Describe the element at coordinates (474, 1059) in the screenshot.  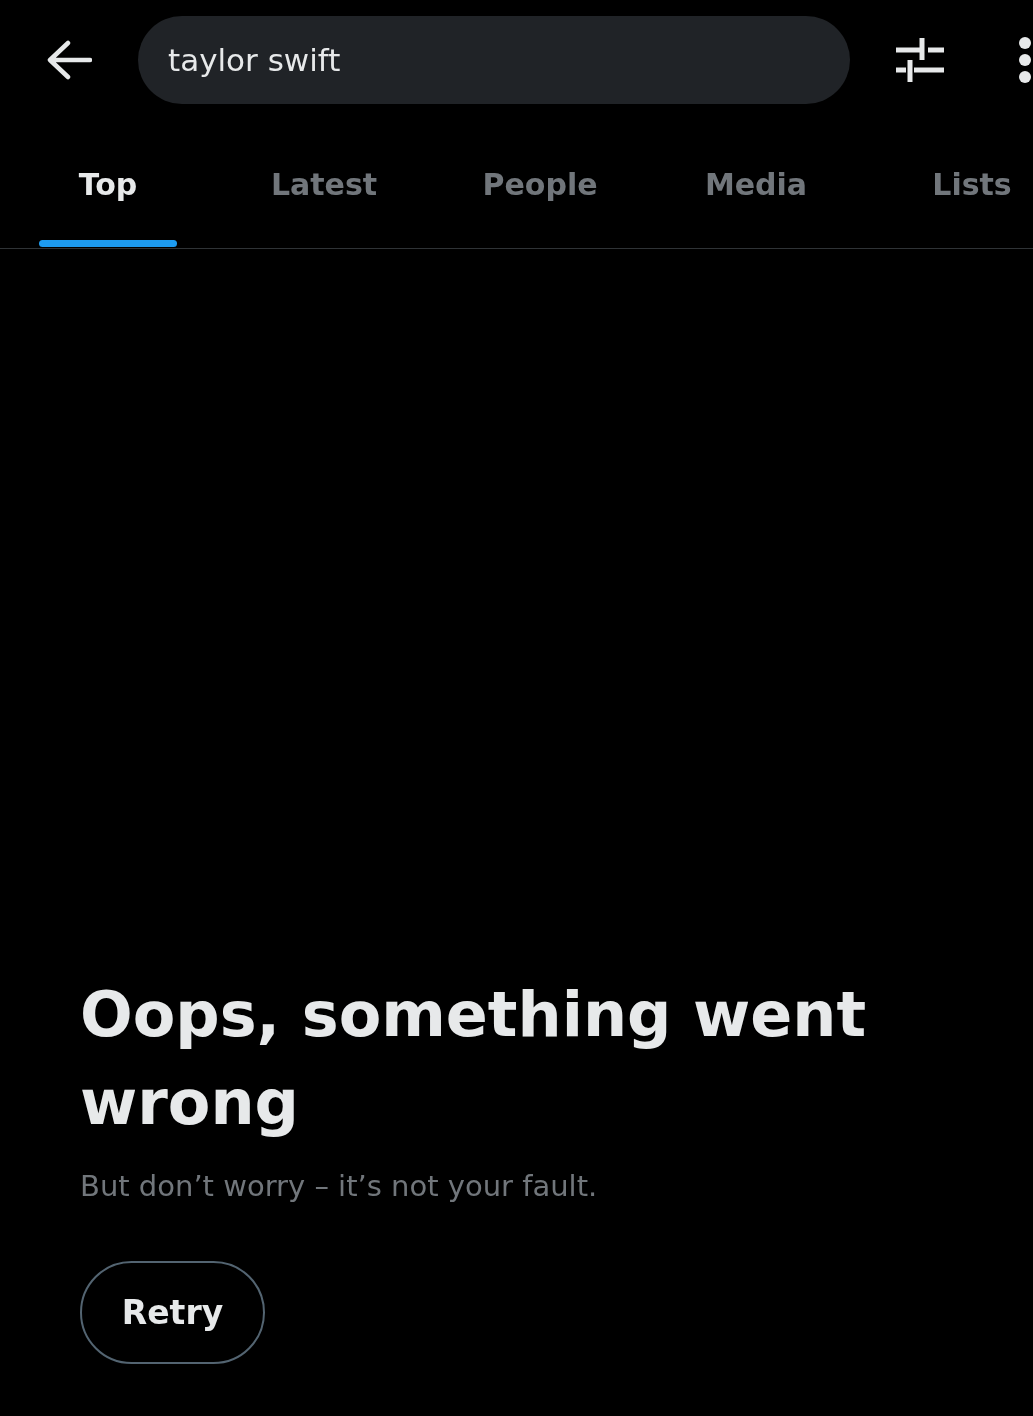
I see `error-title: Oops, something went wrong` at that location.